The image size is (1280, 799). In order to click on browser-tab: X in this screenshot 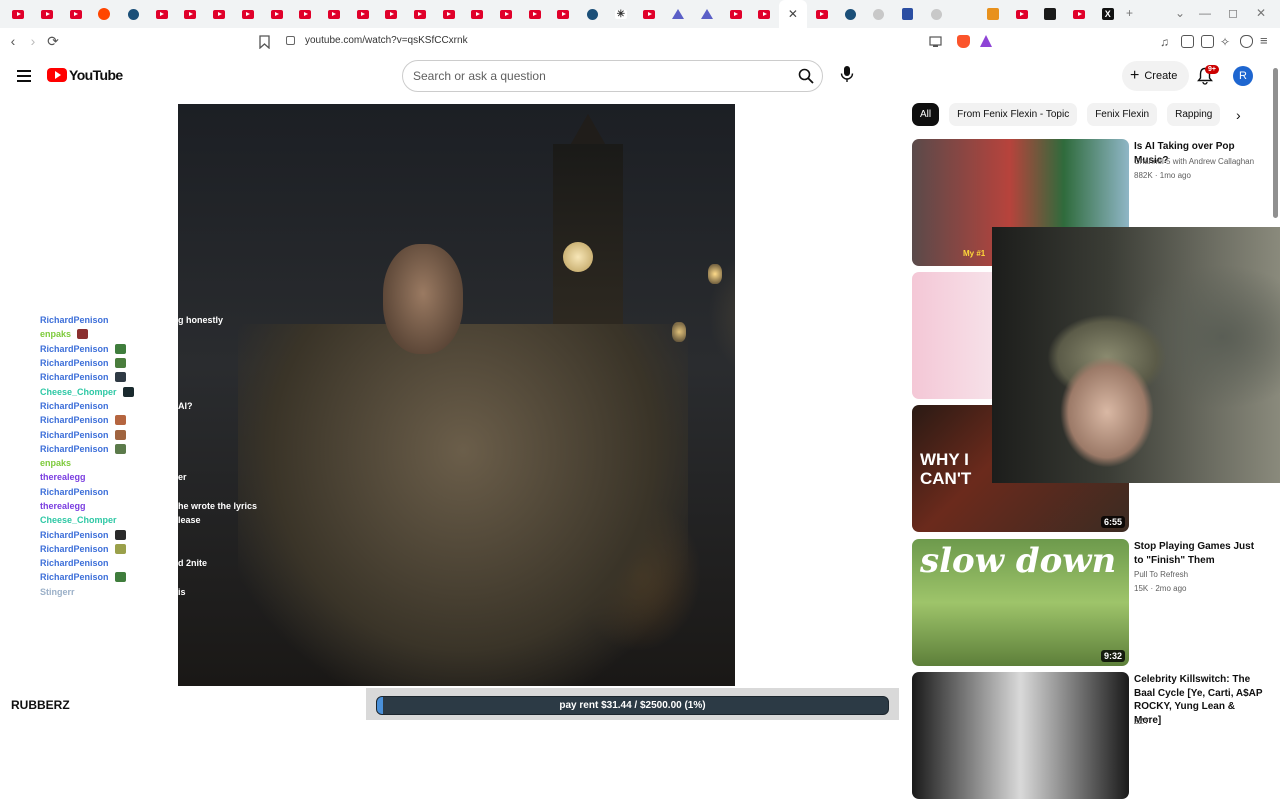, I will do `click(1107, 14)`.